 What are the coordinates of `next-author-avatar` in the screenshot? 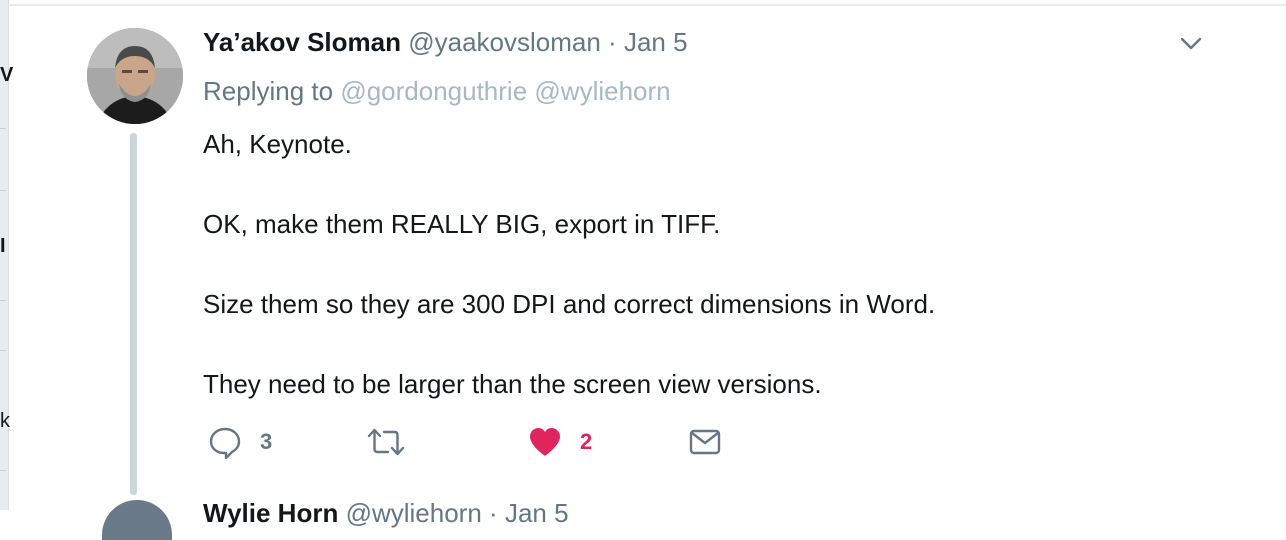 It's located at (137, 520).